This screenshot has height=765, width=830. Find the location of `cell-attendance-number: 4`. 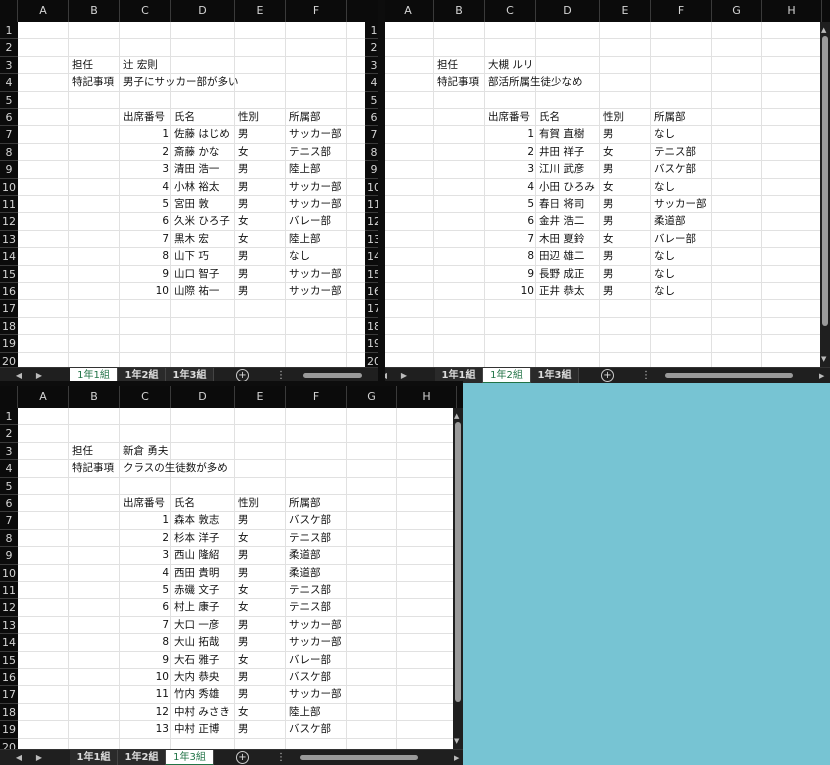

cell-attendance-number: 4 is located at coordinates (530, 186).